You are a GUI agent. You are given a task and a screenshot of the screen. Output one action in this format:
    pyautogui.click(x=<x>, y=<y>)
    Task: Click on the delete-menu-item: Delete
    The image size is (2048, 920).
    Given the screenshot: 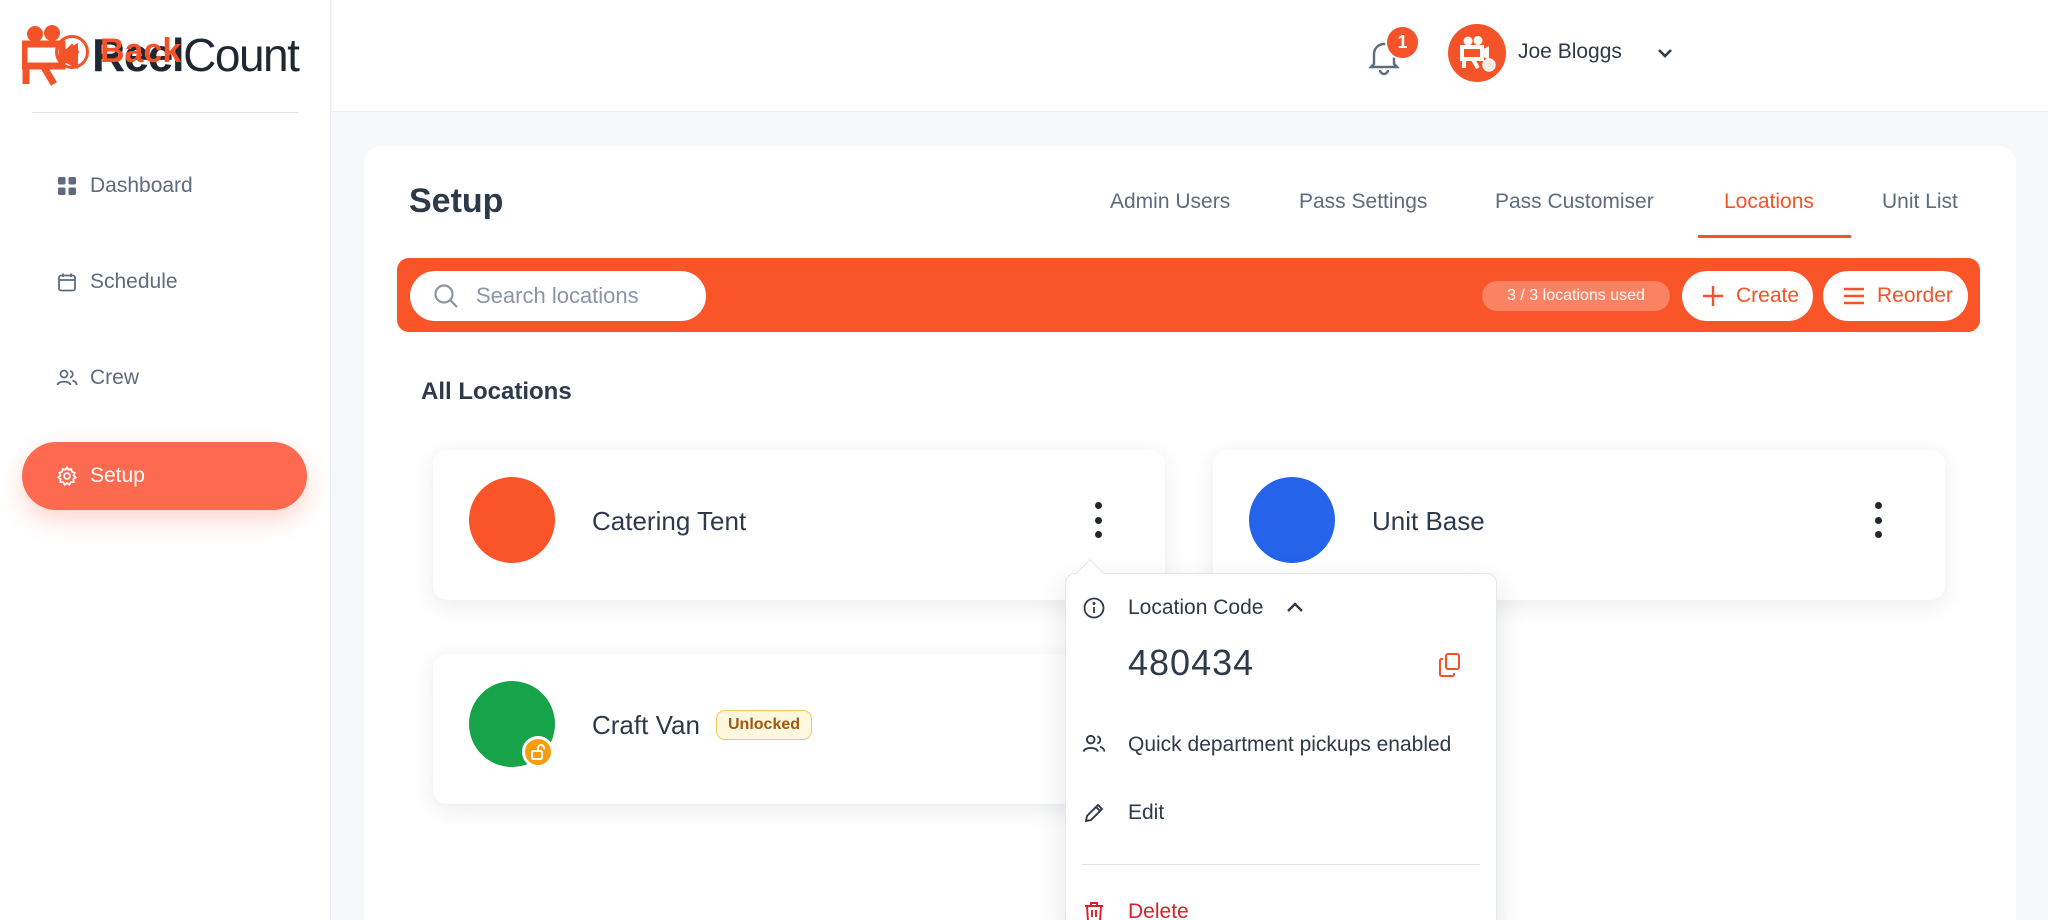 What is the action you would take?
    pyautogui.click(x=1135, y=910)
    